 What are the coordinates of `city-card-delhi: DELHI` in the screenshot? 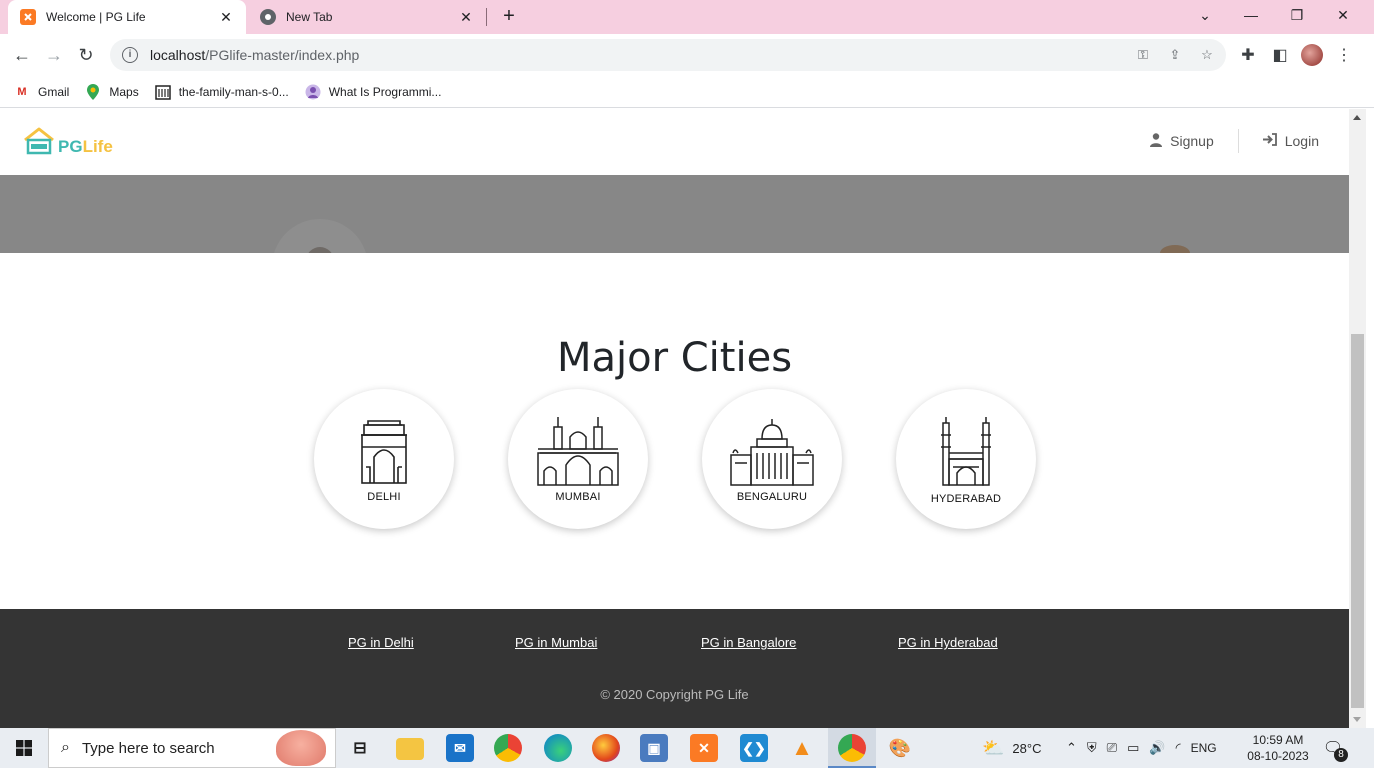 It's located at (384, 459).